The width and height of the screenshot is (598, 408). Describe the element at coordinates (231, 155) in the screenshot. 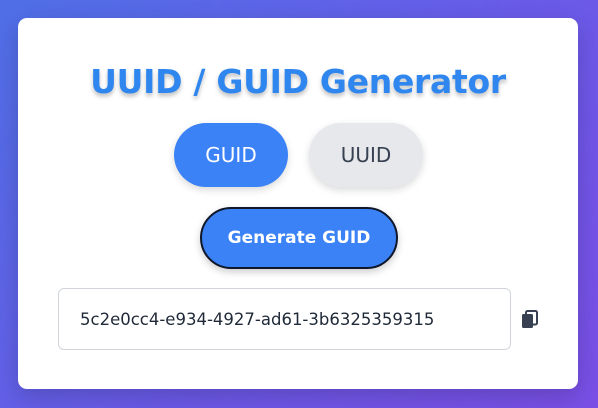

I see `guid-toggle-button: GUID` at that location.